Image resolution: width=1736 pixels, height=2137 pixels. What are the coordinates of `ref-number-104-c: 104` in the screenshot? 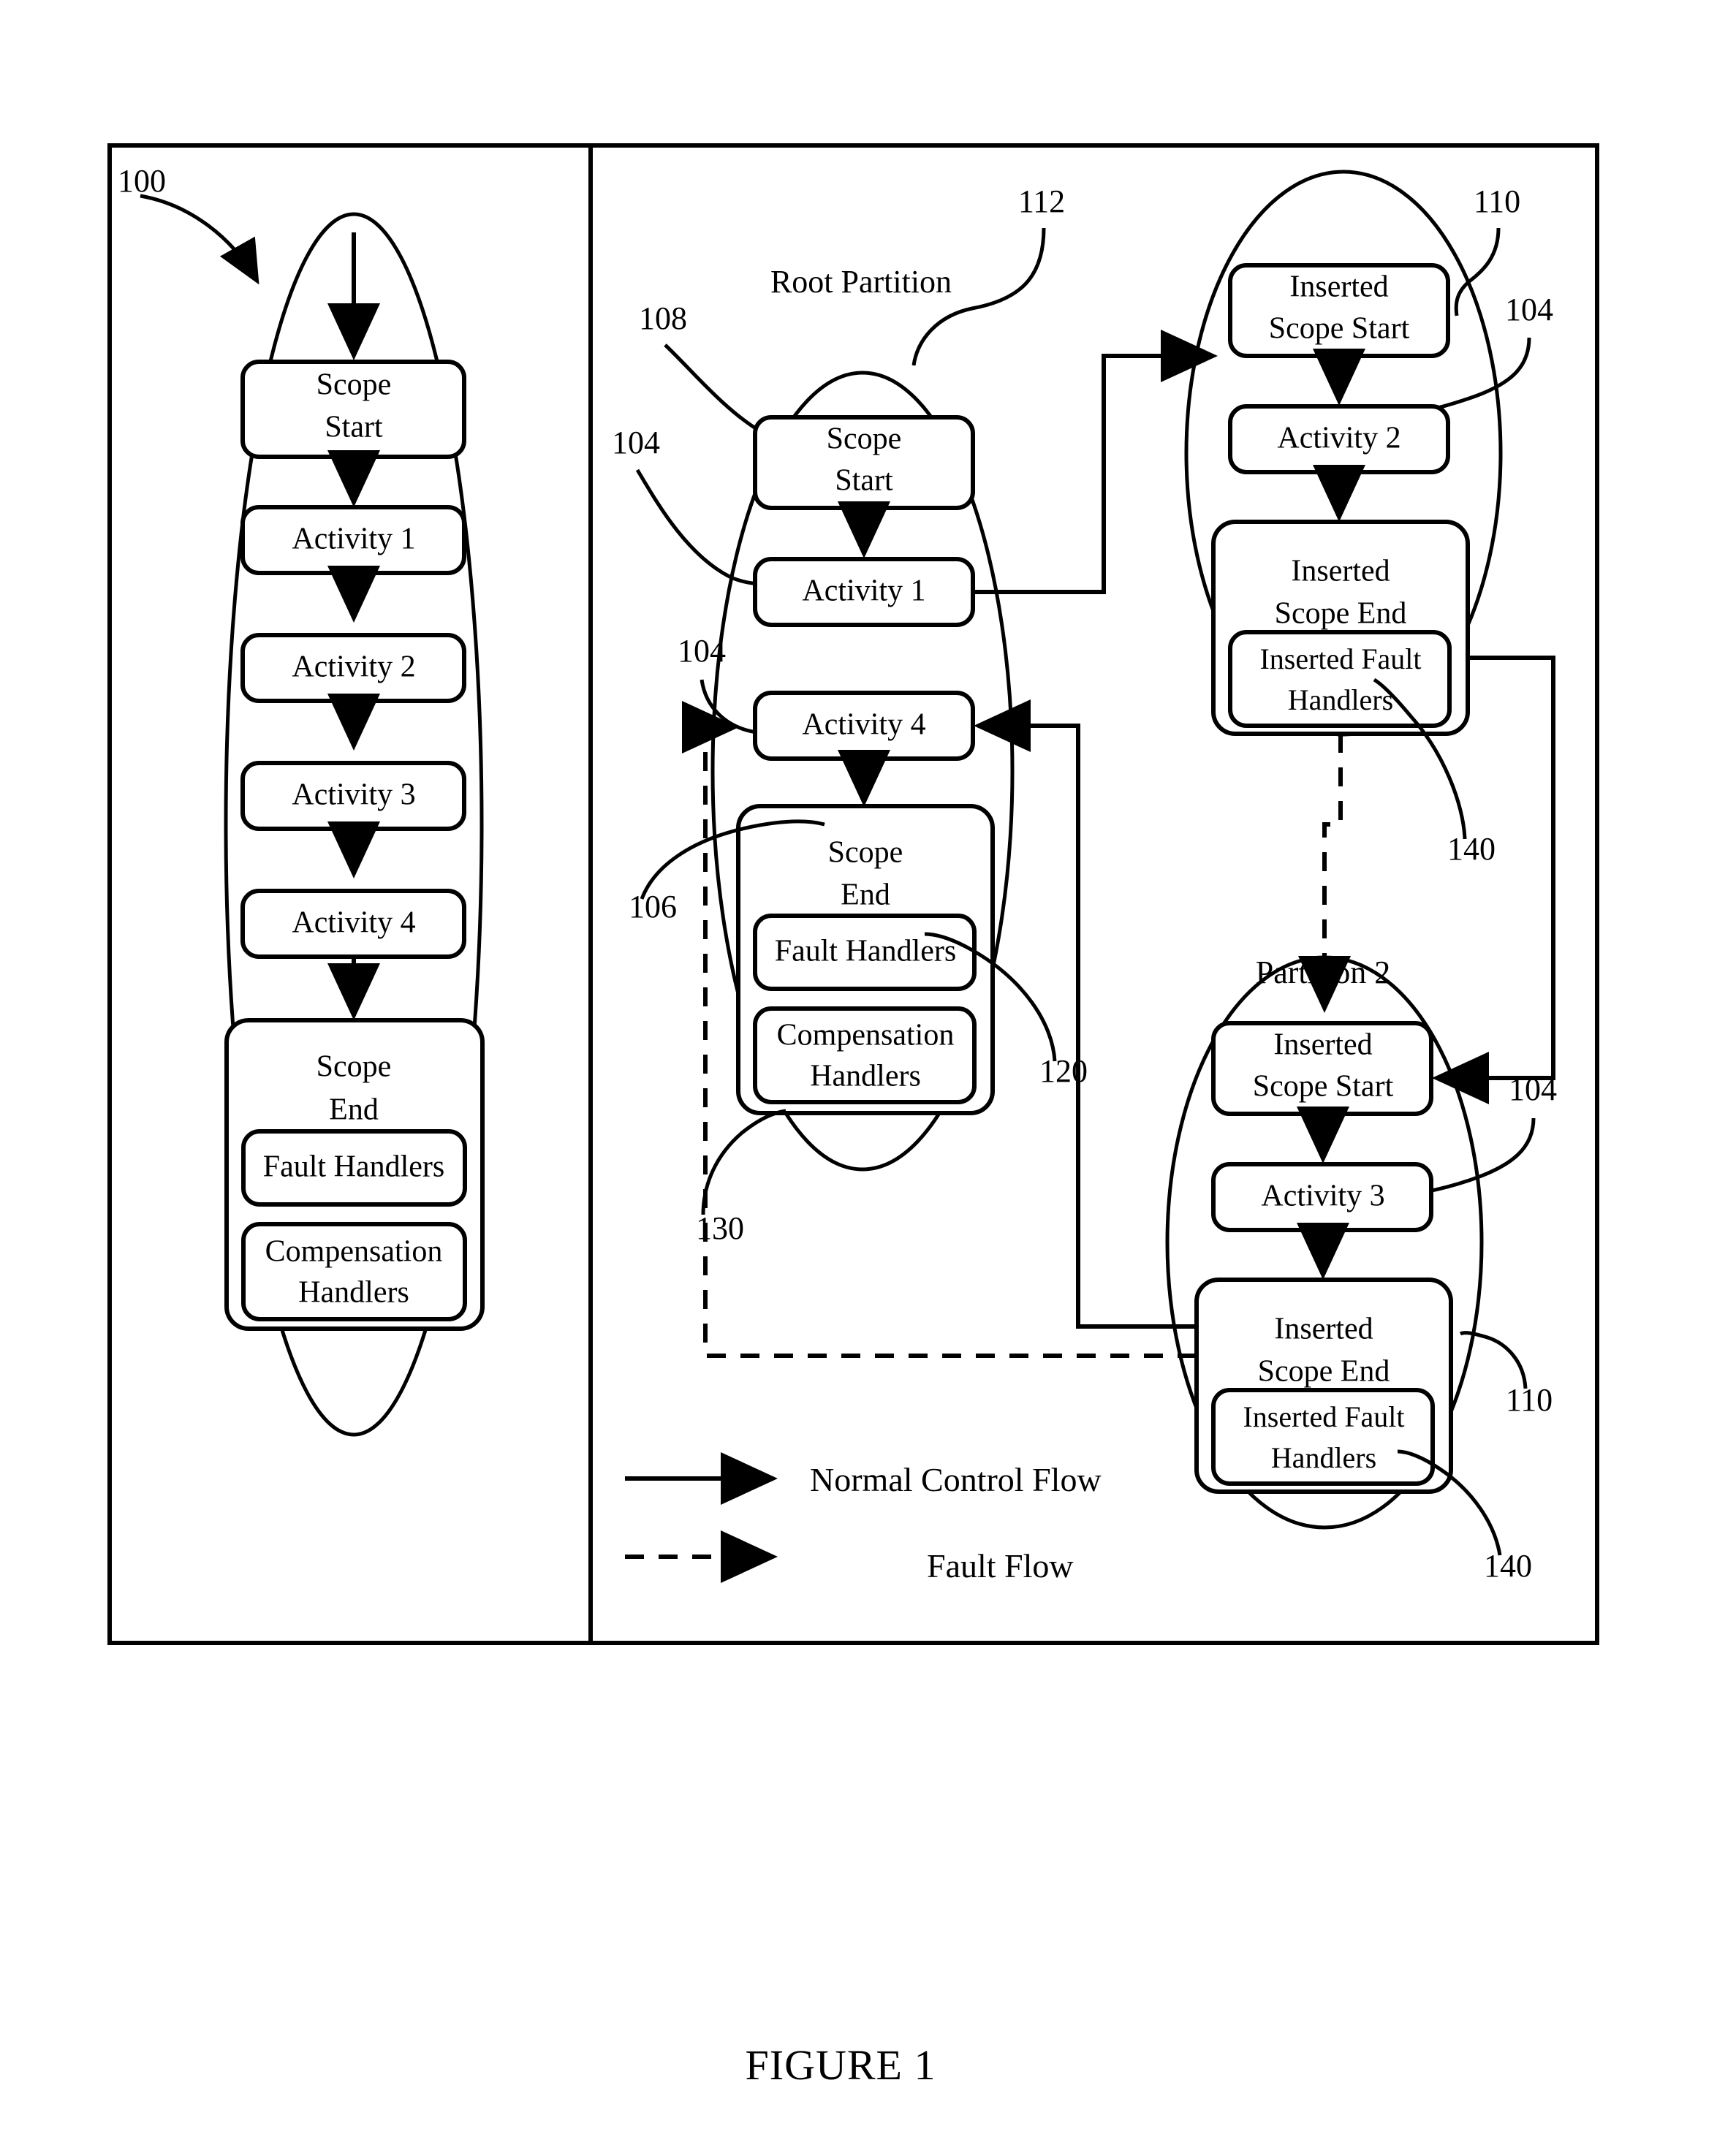 It's located at (1529, 309).